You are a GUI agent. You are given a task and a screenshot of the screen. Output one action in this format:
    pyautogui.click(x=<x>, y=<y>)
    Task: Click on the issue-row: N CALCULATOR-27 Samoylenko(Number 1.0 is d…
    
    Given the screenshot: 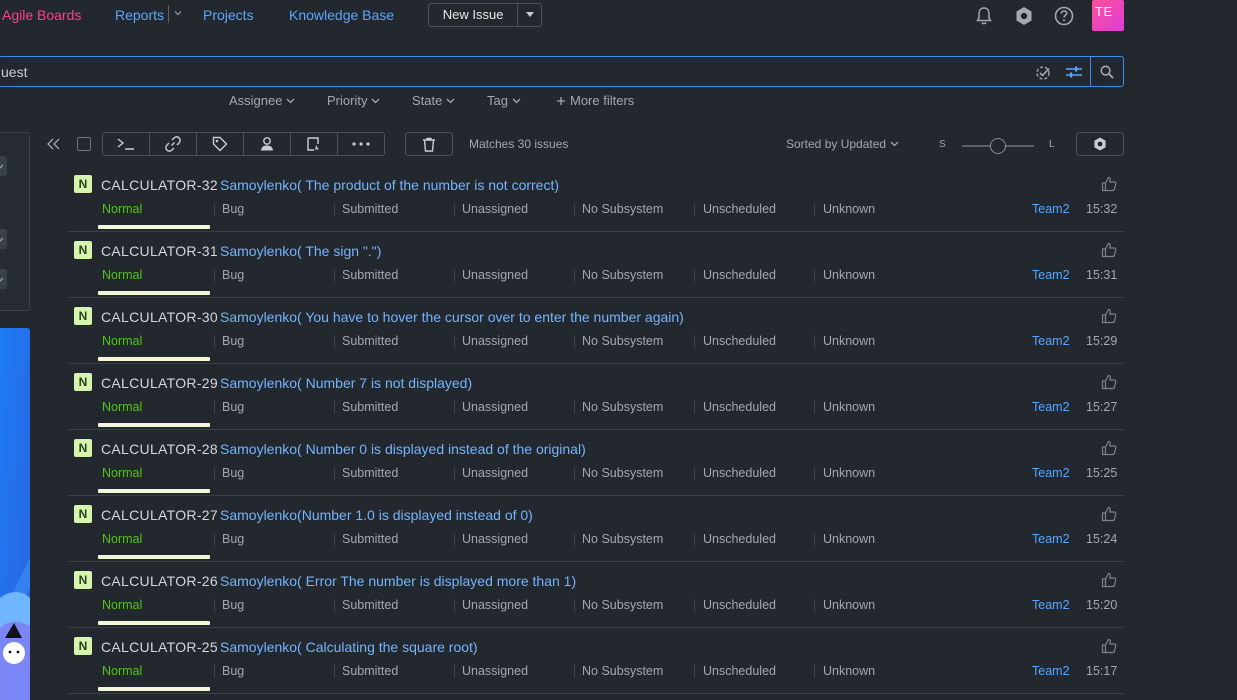 What is the action you would take?
    pyautogui.click(x=596, y=529)
    